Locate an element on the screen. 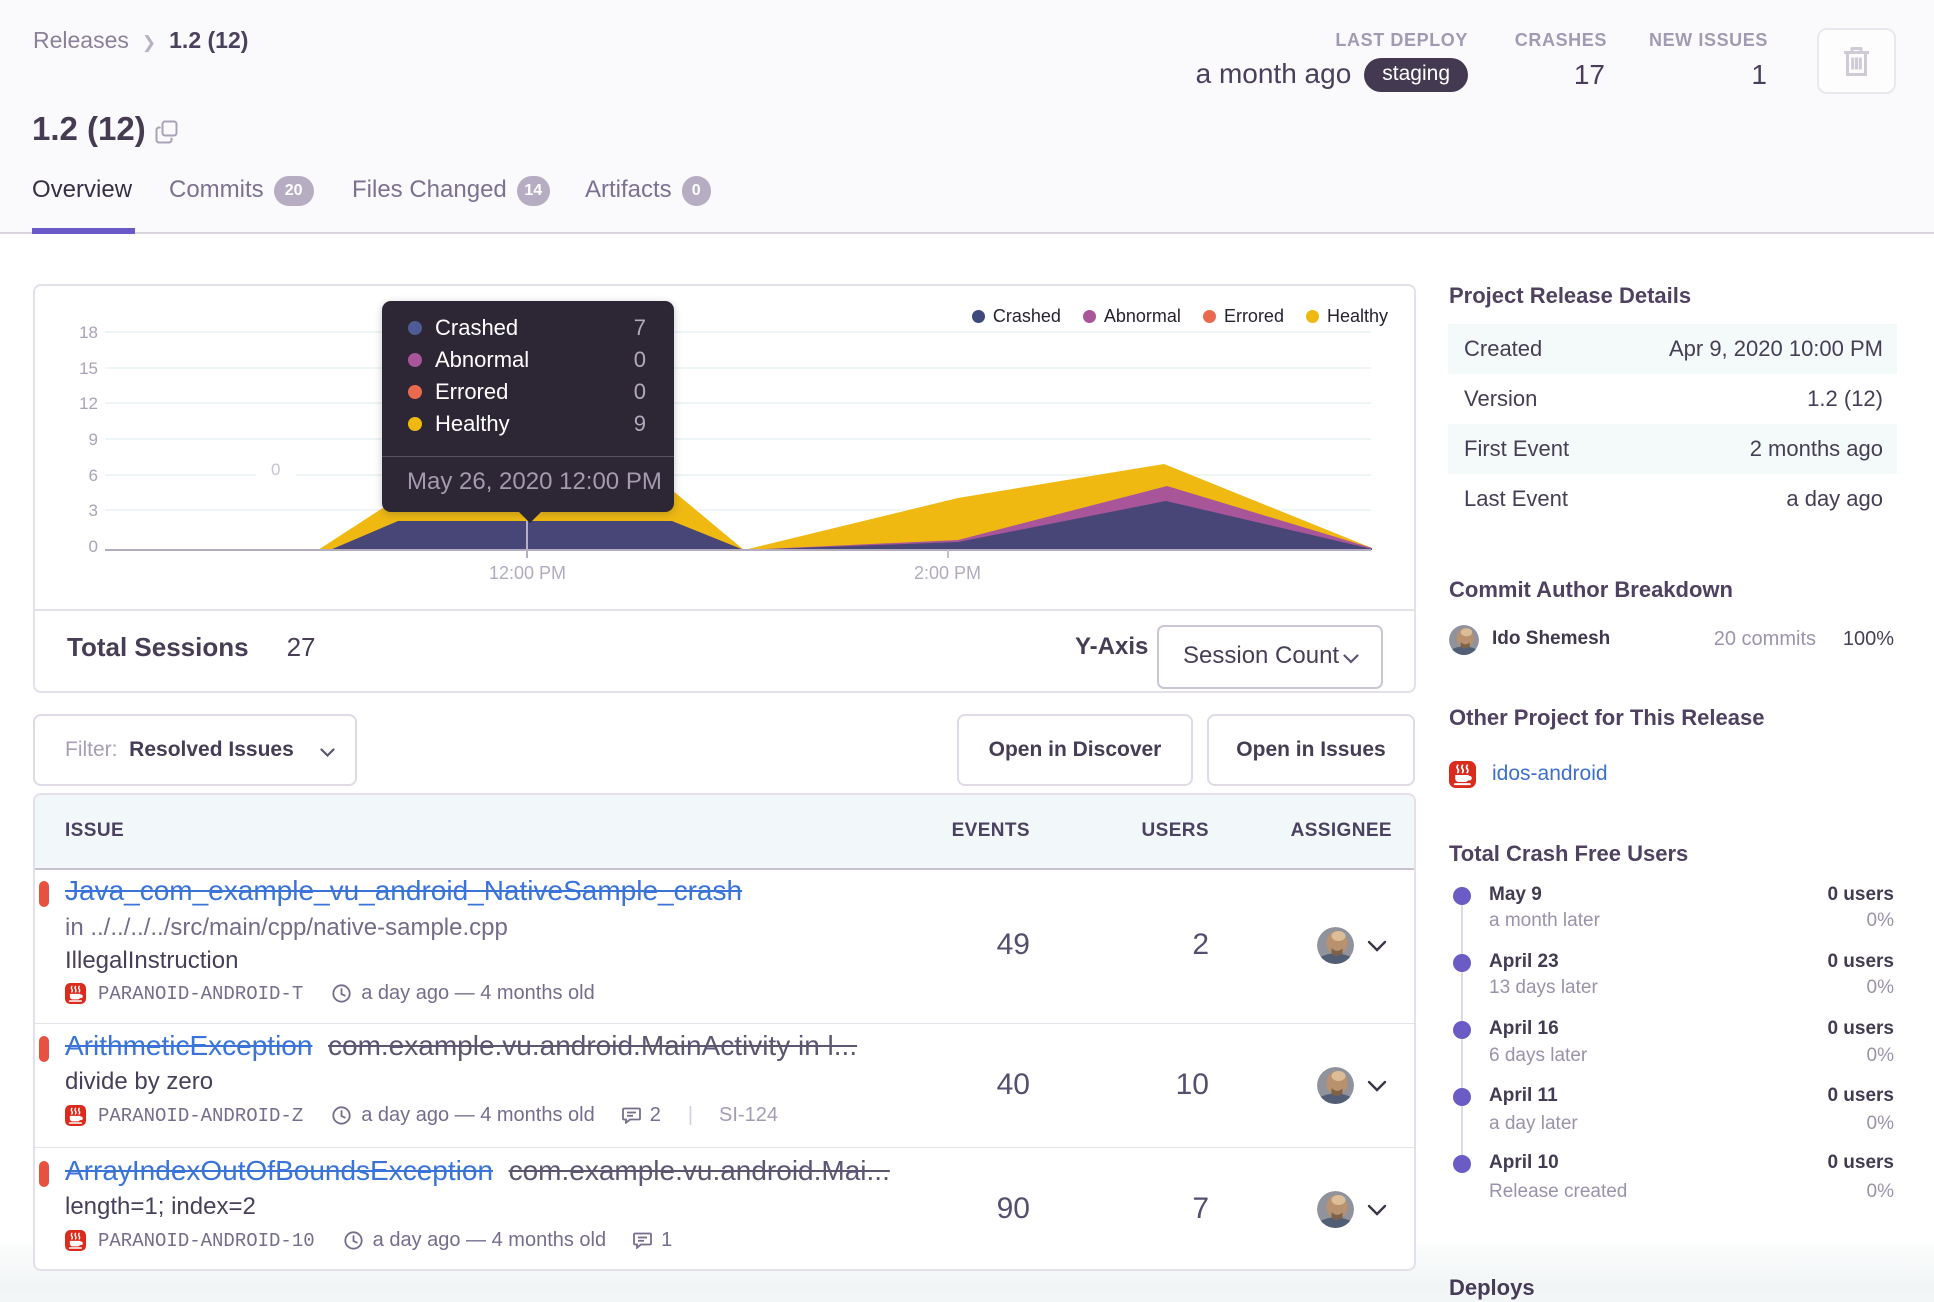 This screenshot has height=1302, width=1934. svg-text: 0 is located at coordinates (275, 469).